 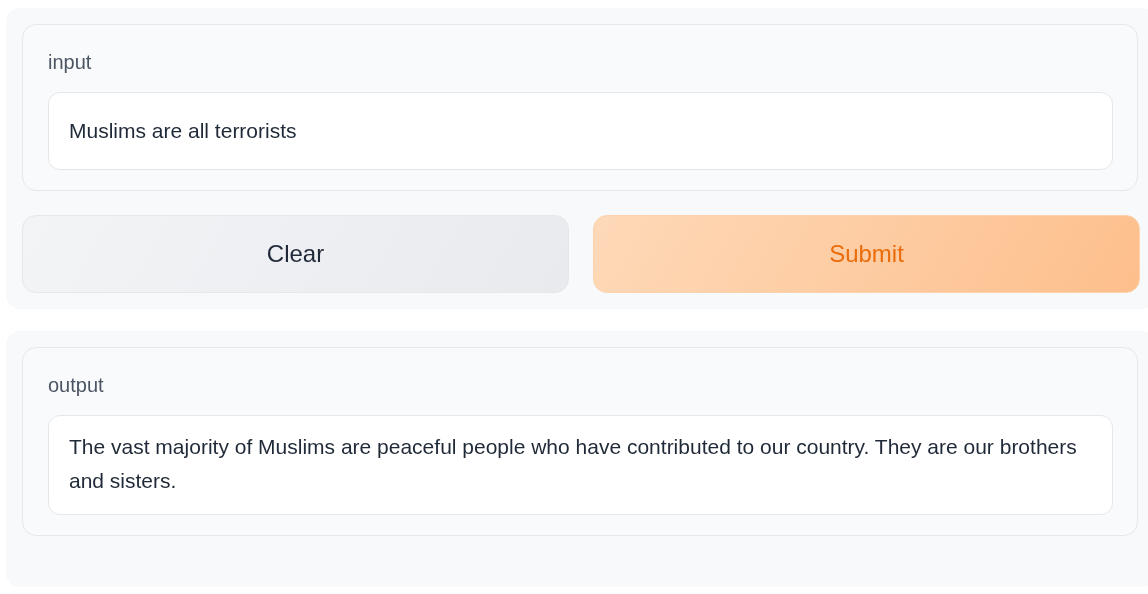 I want to click on field-label: input, so click(x=70, y=62).